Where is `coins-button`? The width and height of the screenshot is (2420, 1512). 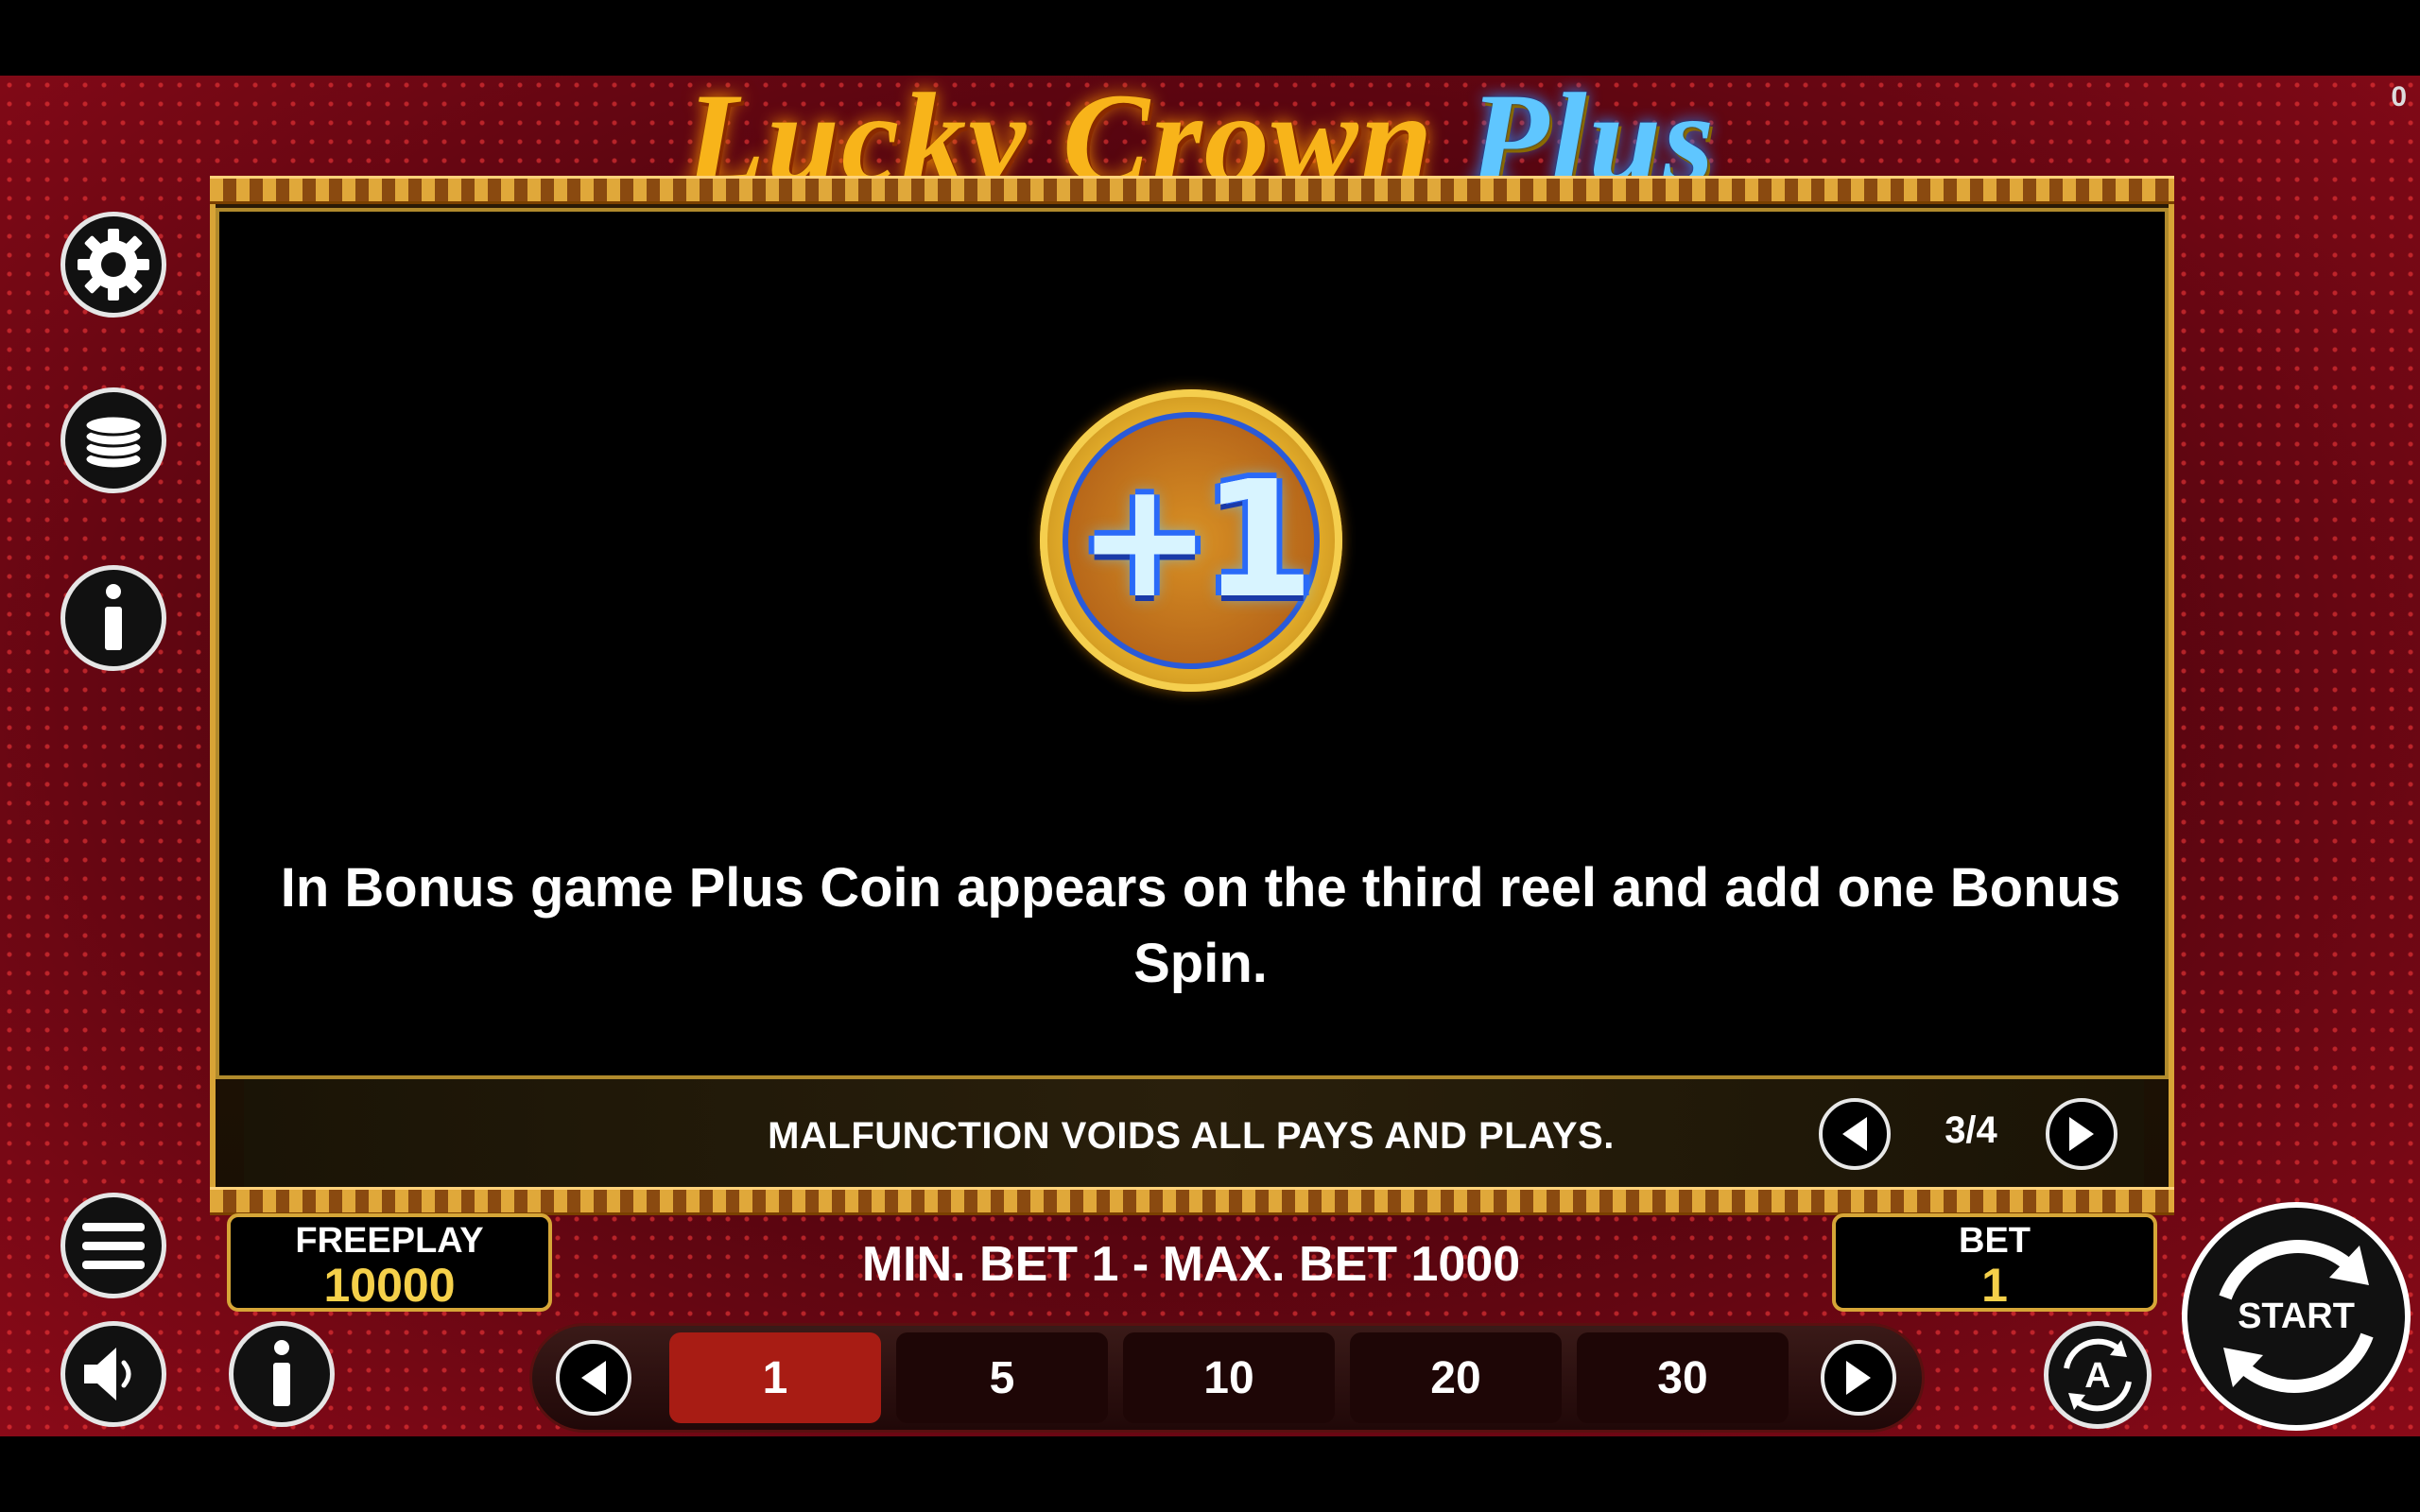 coins-button is located at coordinates (113, 440).